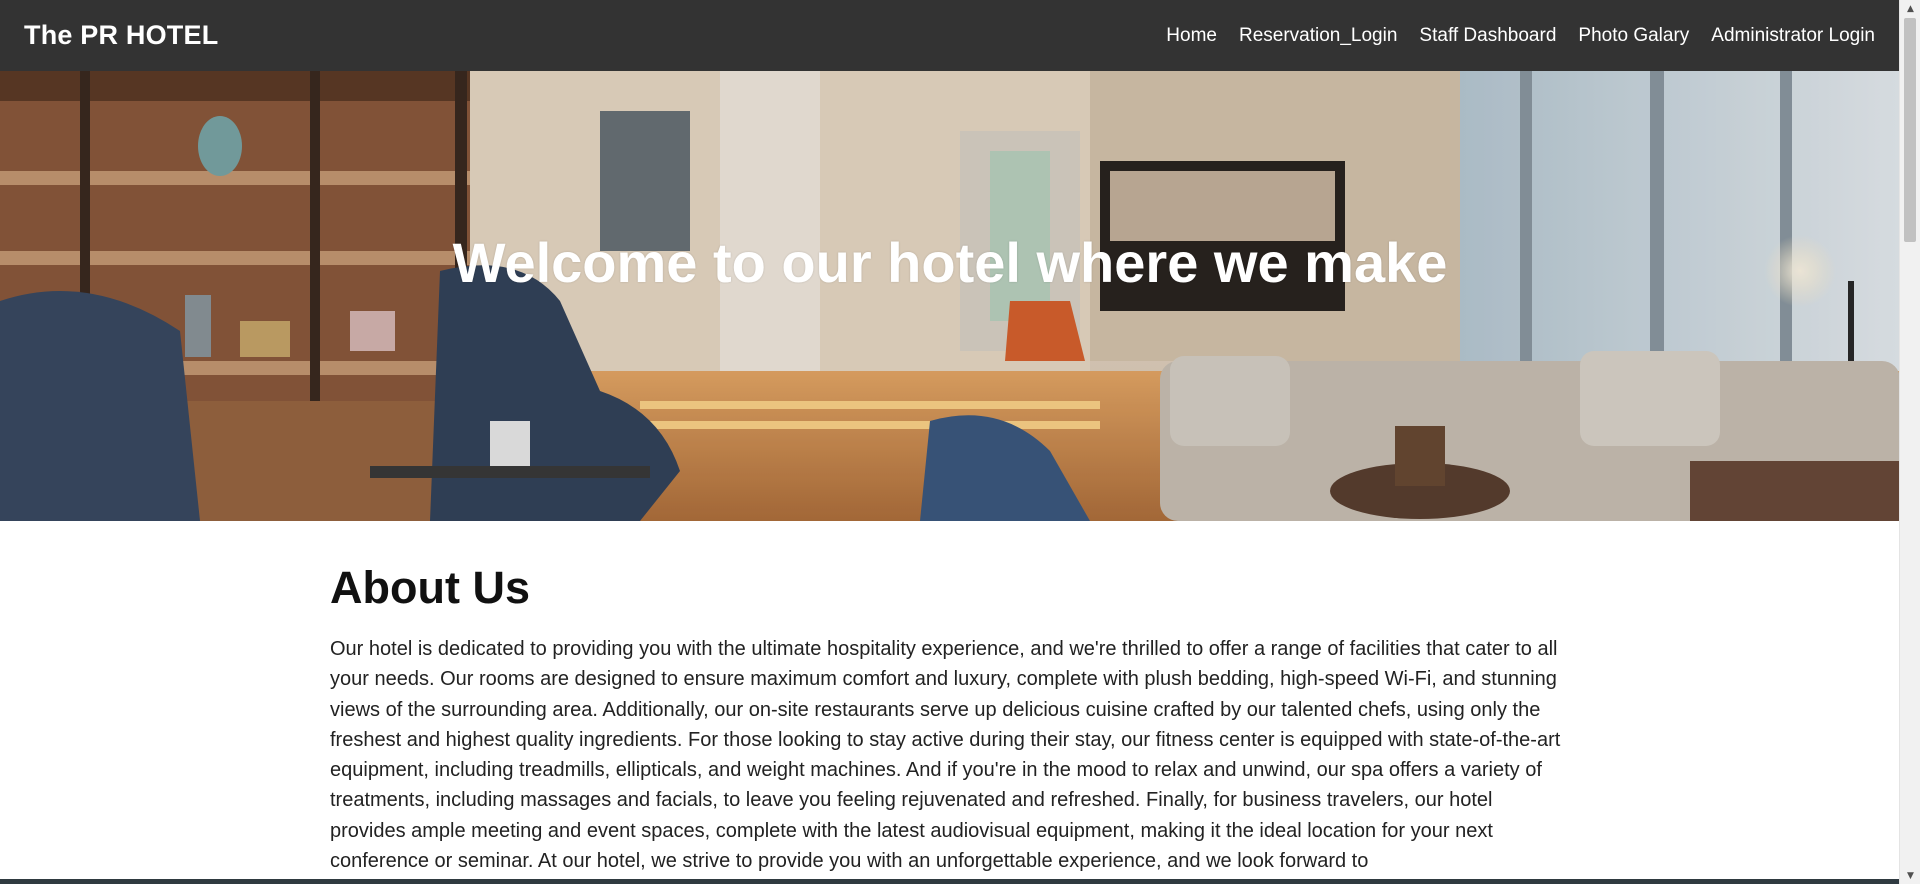  Describe the element at coordinates (949, 881) in the screenshot. I see `bottom-edge-bar` at that location.